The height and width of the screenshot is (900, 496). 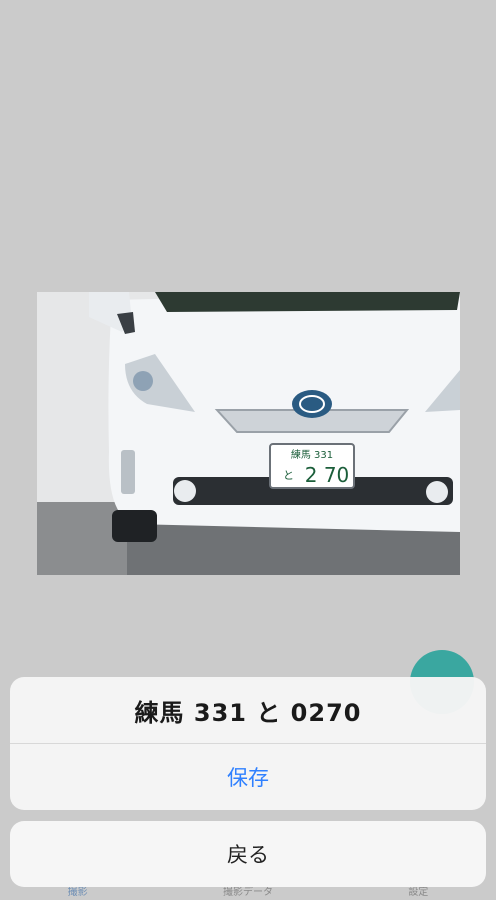 What do you see at coordinates (248, 777) in the screenshot?
I see `save-button: 保存` at bounding box center [248, 777].